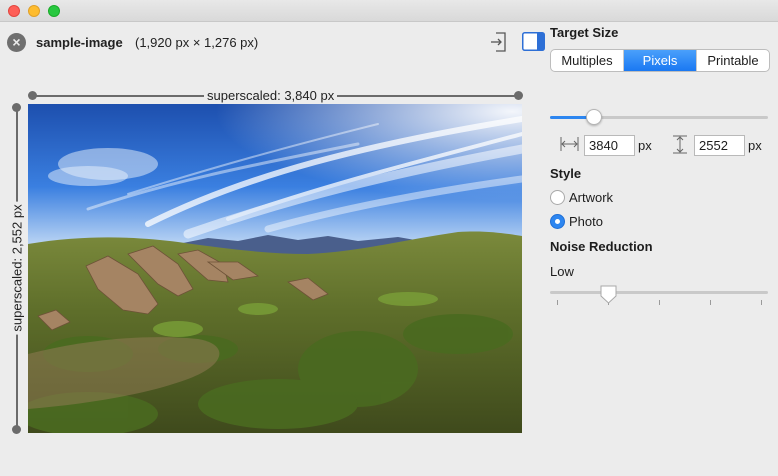  I want to click on width-unit: px, so click(645, 145).